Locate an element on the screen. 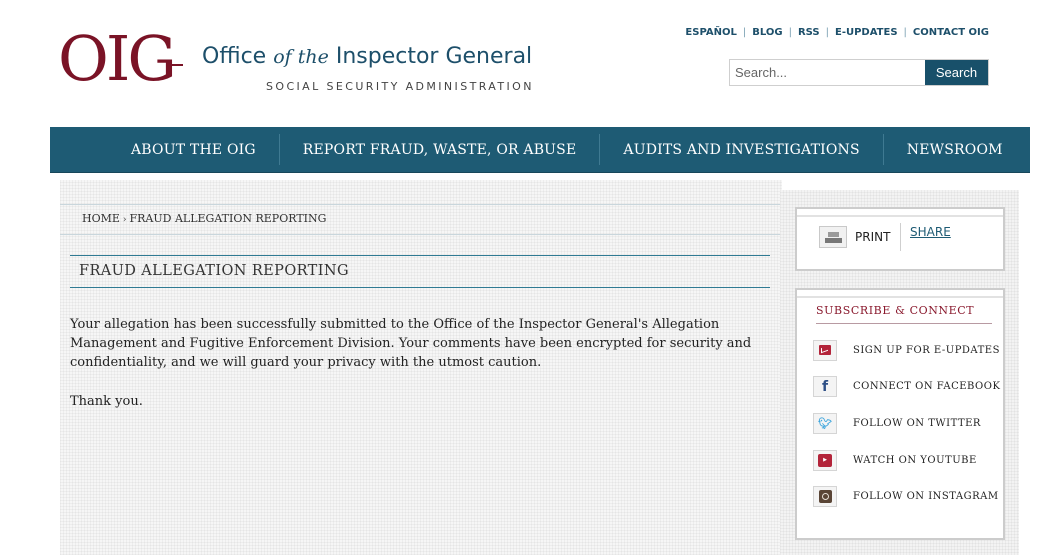 The height and width of the screenshot is (555, 1062). site-title: Office of the Inspector General is located at coordinates (367, 56).